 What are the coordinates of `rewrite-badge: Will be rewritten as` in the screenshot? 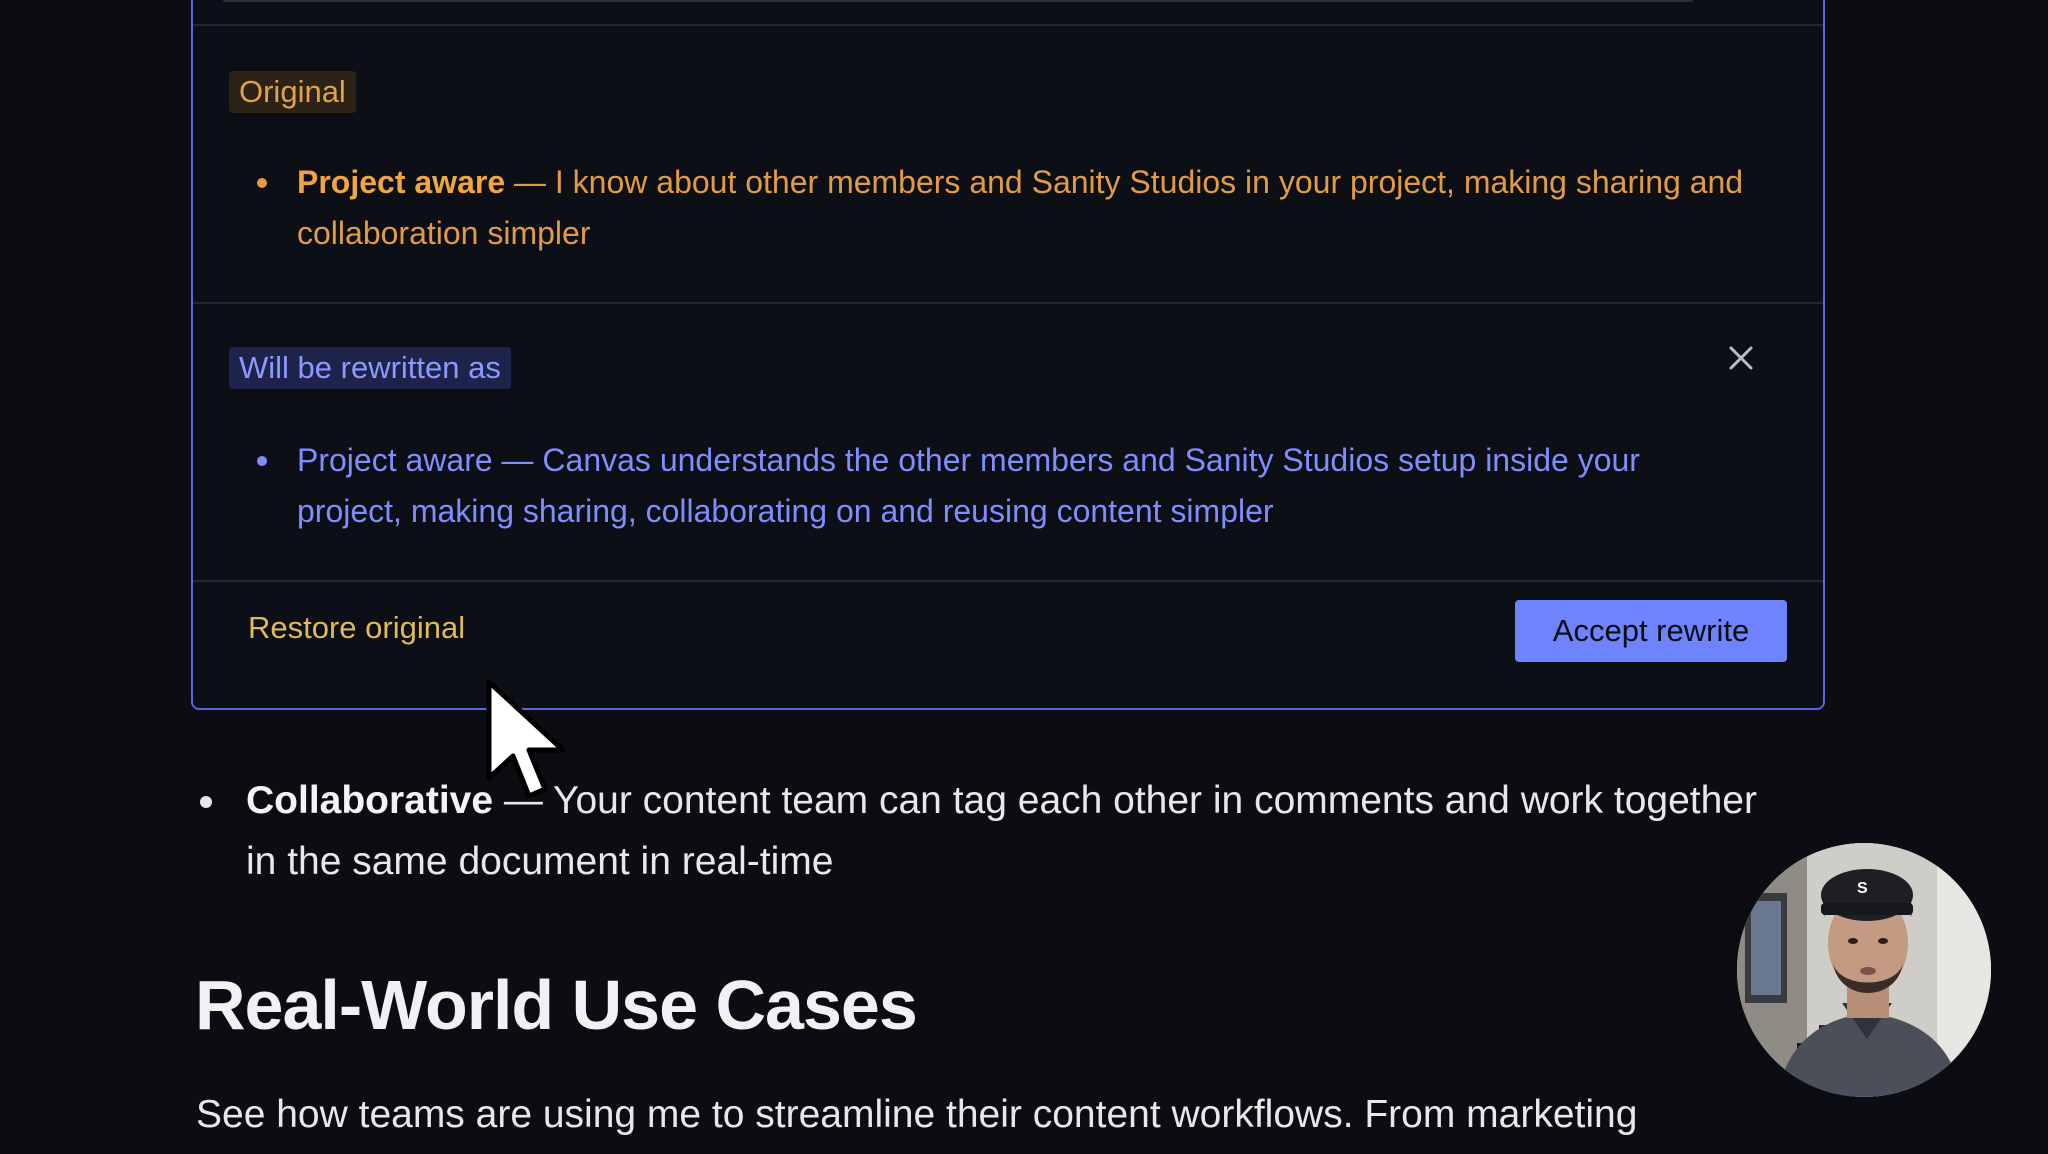 It's located at (370, 368).